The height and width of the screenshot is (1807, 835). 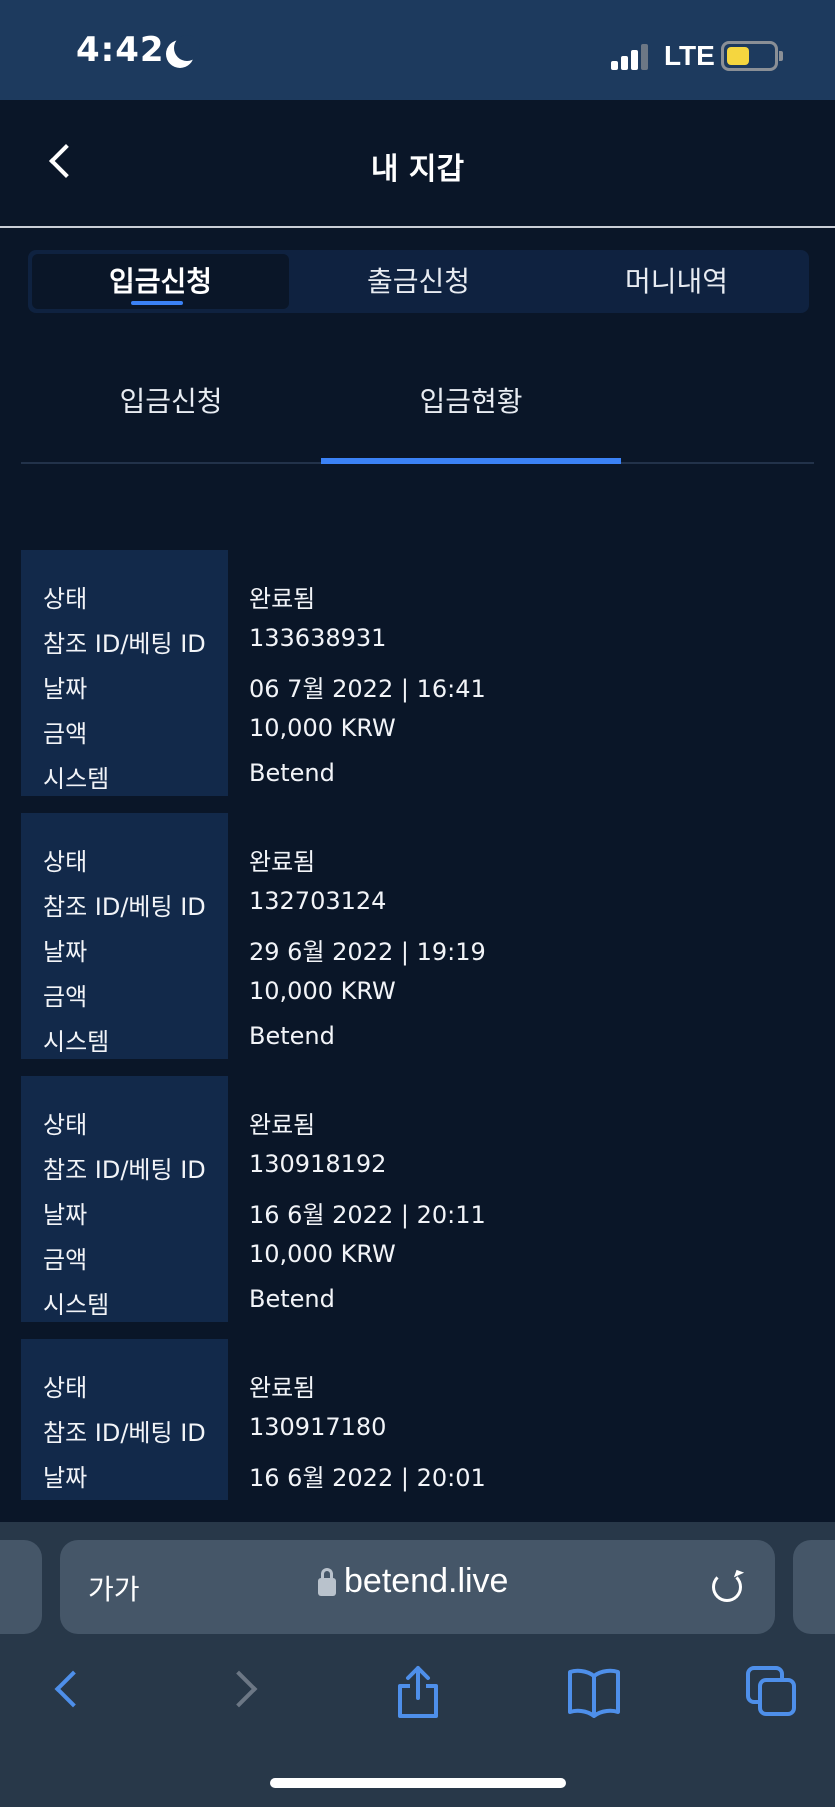 What do you see at coordinates (417, 169) in the screenshot?
I see `page-title: 내 지갑` at bounding box center [417, 169].